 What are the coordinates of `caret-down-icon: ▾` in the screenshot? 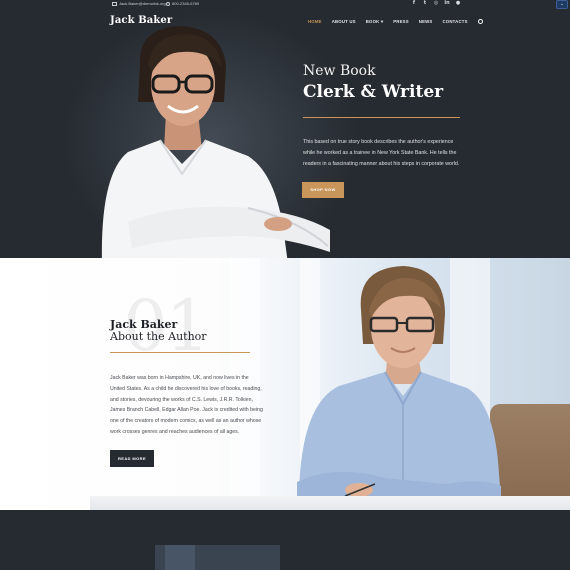 It's located at (382, 21).